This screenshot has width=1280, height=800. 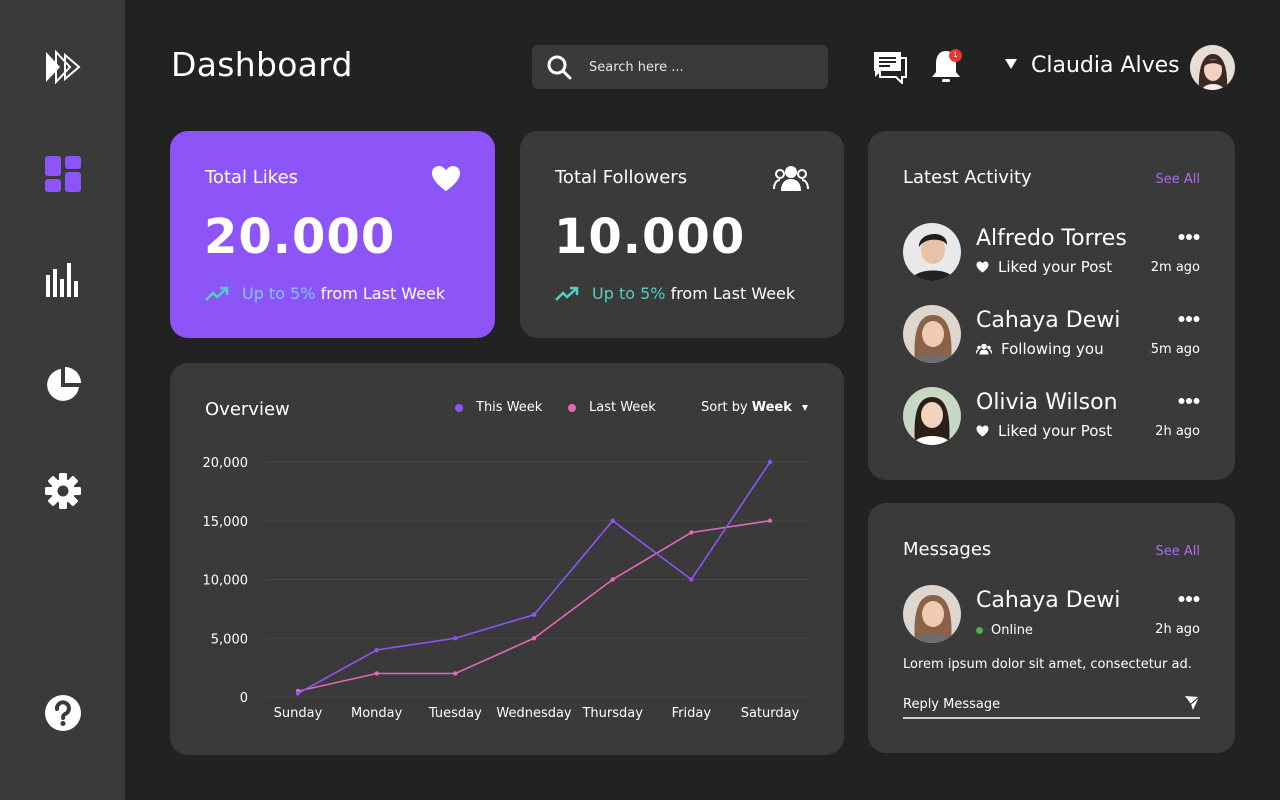 I want to click on y-tick-label: 0, so click(x=244, y=698).